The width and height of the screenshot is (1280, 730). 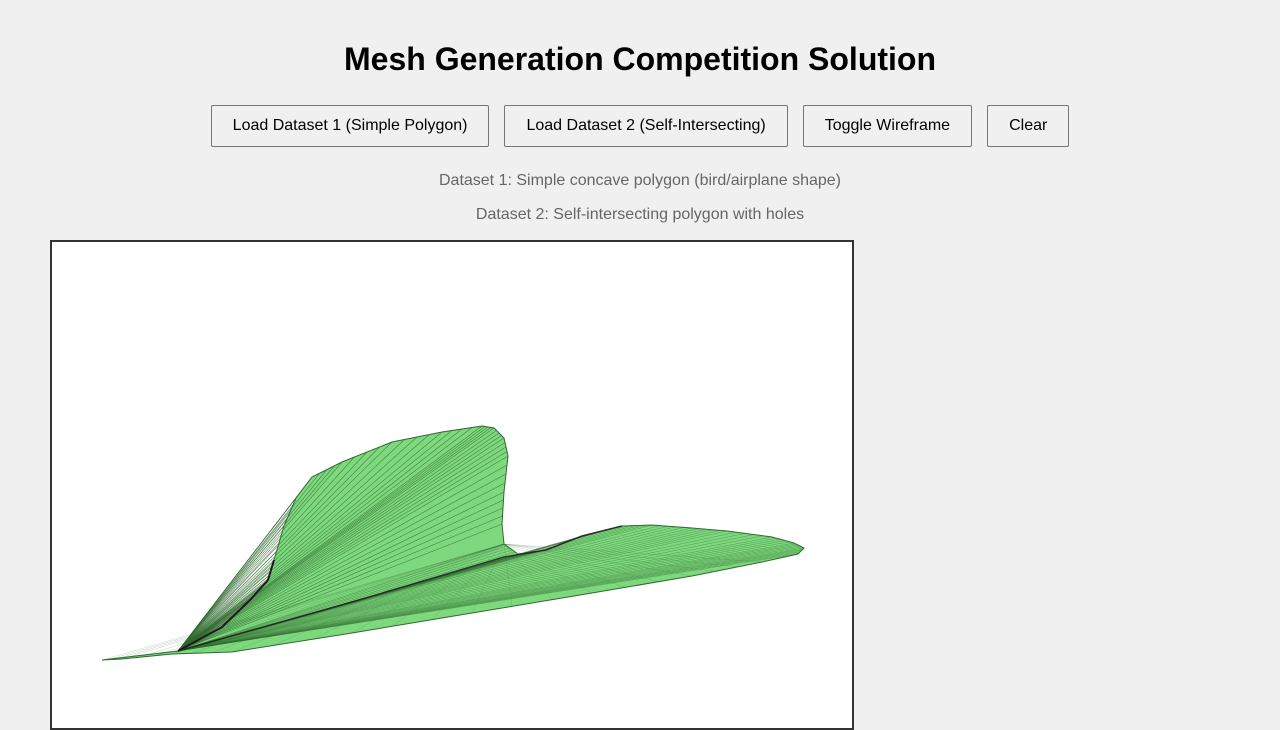 I want to click on toggle-wireframe-button: Toggle Wireframe, so click(x=887, y=126).